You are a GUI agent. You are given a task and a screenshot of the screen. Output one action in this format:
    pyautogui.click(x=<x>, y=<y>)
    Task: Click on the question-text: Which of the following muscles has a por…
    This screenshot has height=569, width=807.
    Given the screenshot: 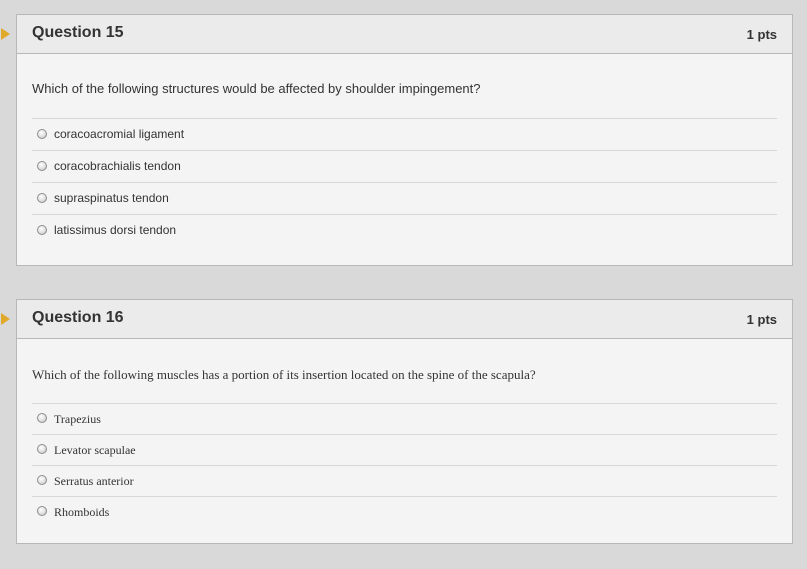 What is the action you would take?
    pyautogui.click(x=284, y=374)
    